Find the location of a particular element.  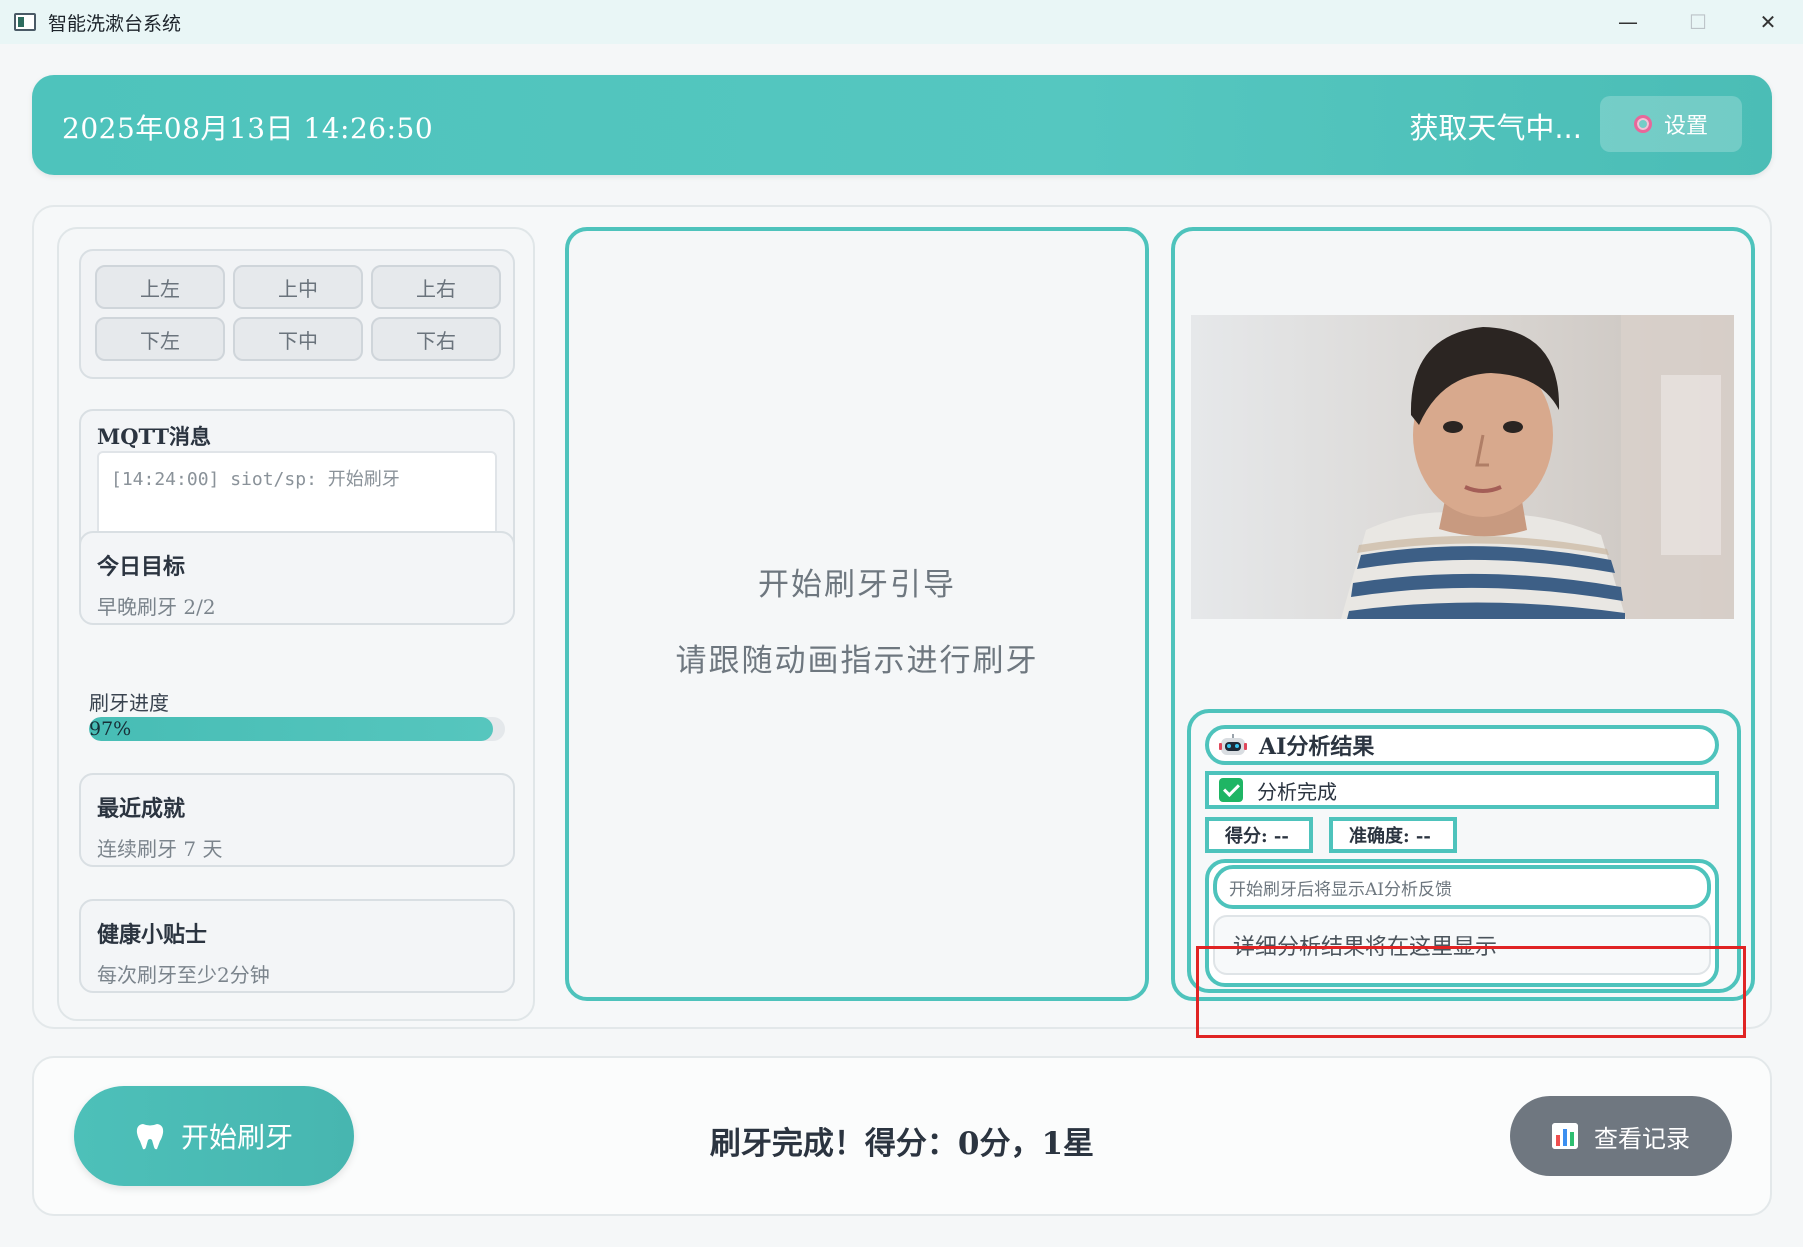

check-icon is located at coordinates (1231, 790).